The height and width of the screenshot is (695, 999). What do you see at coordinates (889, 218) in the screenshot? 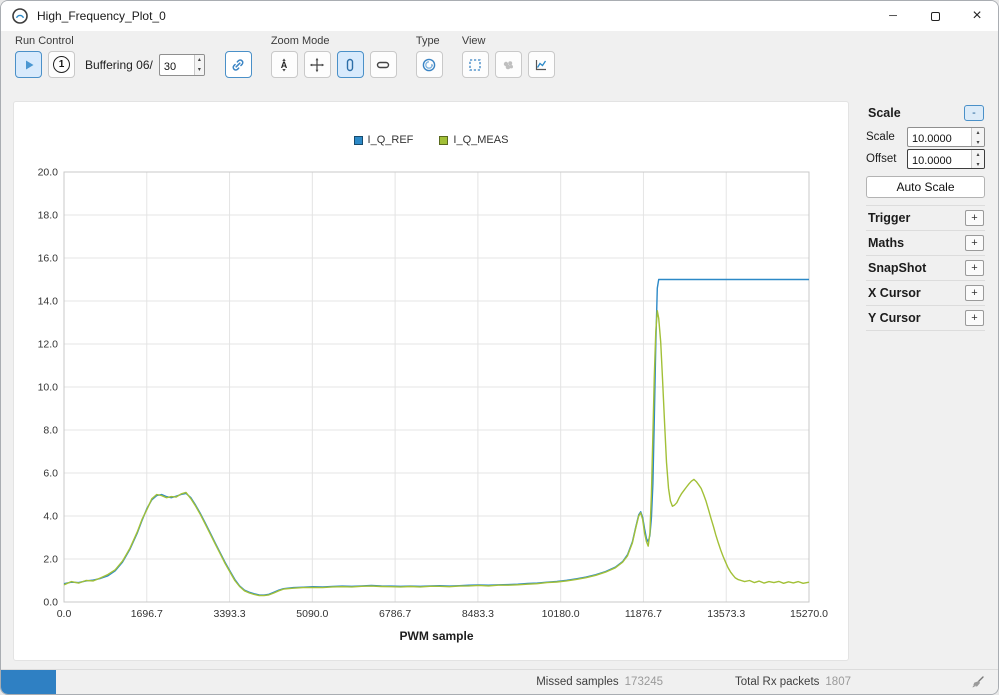
I see `section-title: Trigger` at bounding box center [889, 218].